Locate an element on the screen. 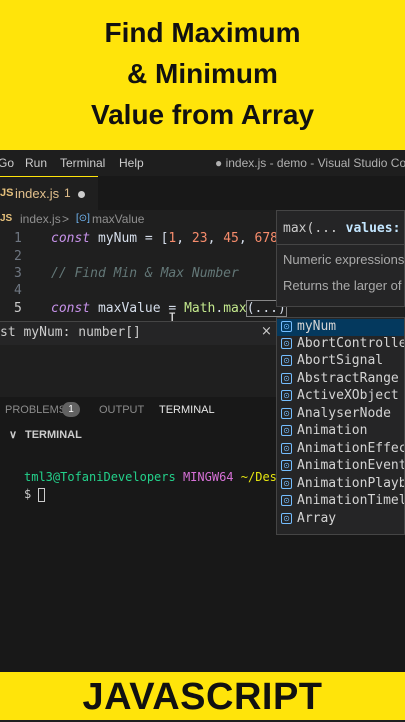 The width and height of the screenshot is (405, 722). line-number-active: 5 is located at coordinates (18, 308).